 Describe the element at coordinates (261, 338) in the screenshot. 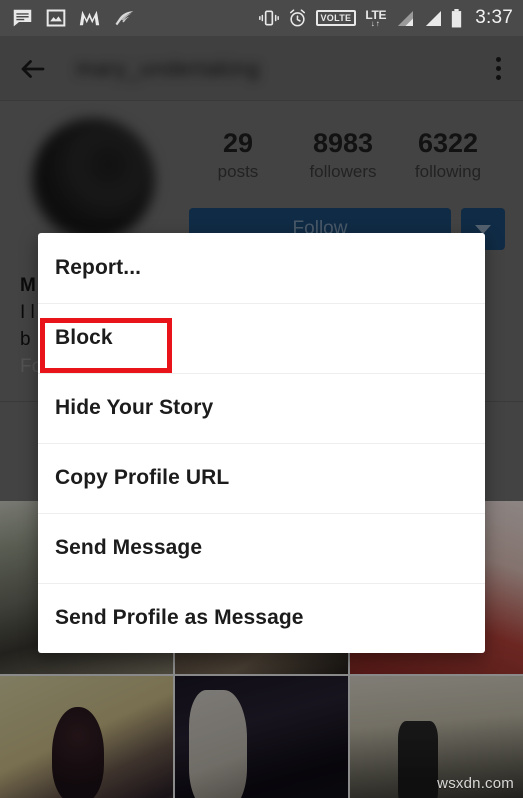

I see `menu-item-block: Block` at that location.